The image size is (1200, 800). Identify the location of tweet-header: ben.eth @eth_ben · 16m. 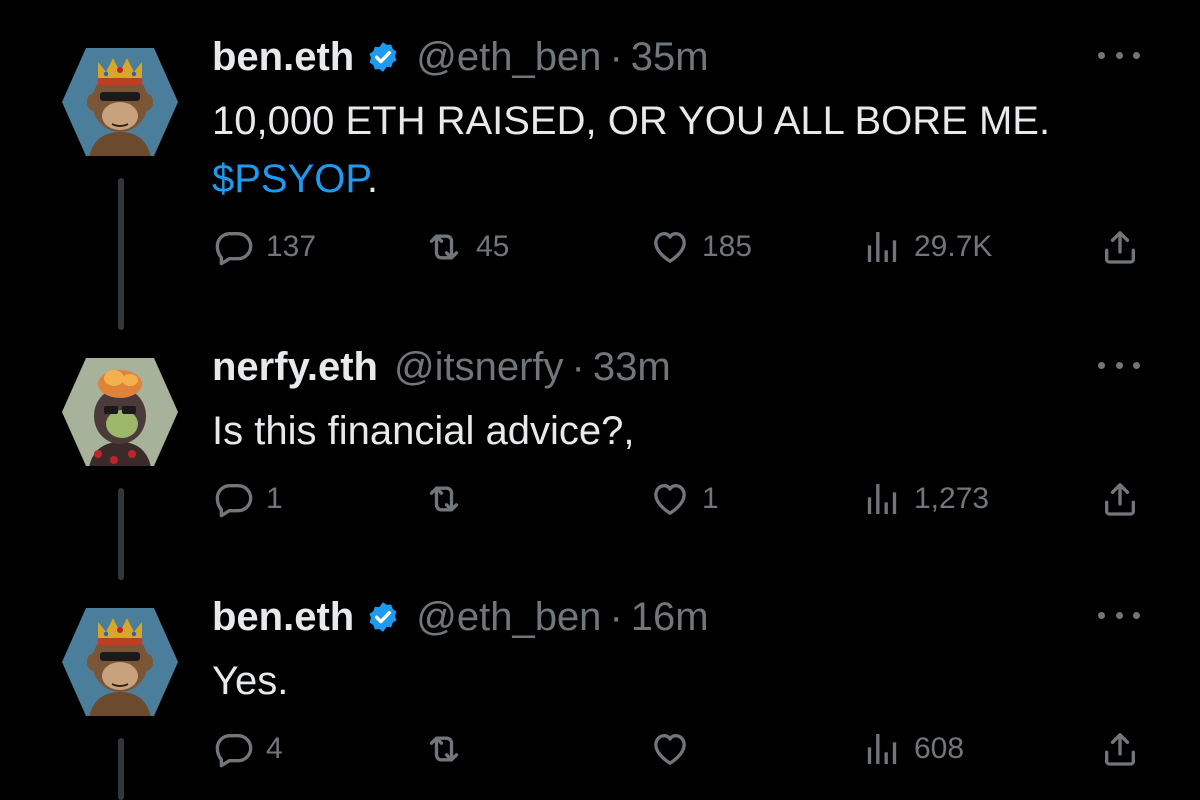
(460, 617).